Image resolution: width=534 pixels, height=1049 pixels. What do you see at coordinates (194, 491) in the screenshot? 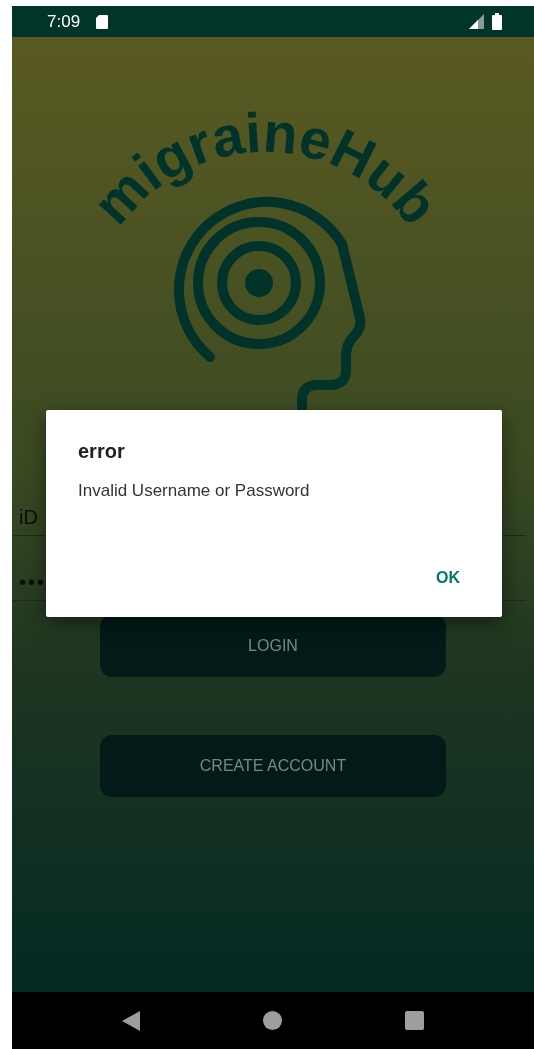
I see `dialog-message: Invalid Username or Password` at bounding box center [194, 491].